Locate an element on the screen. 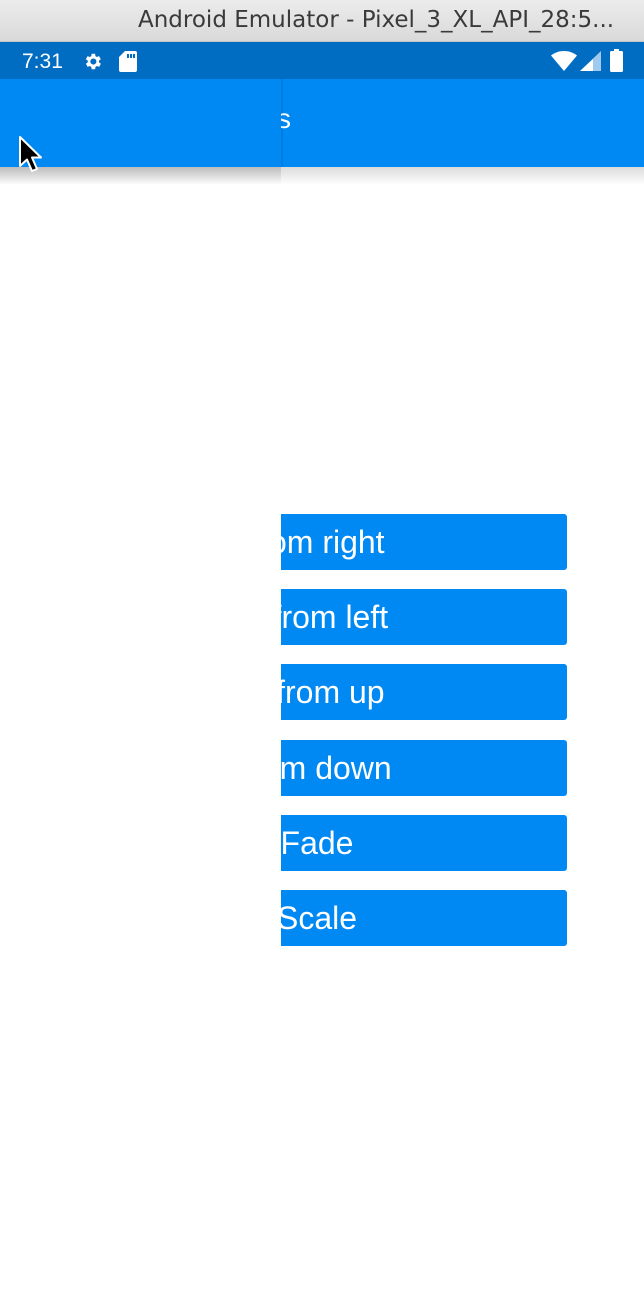 The width and height of the screenshot is (644, 1292). scale-button: Scale is located at coordinates (424, 918).